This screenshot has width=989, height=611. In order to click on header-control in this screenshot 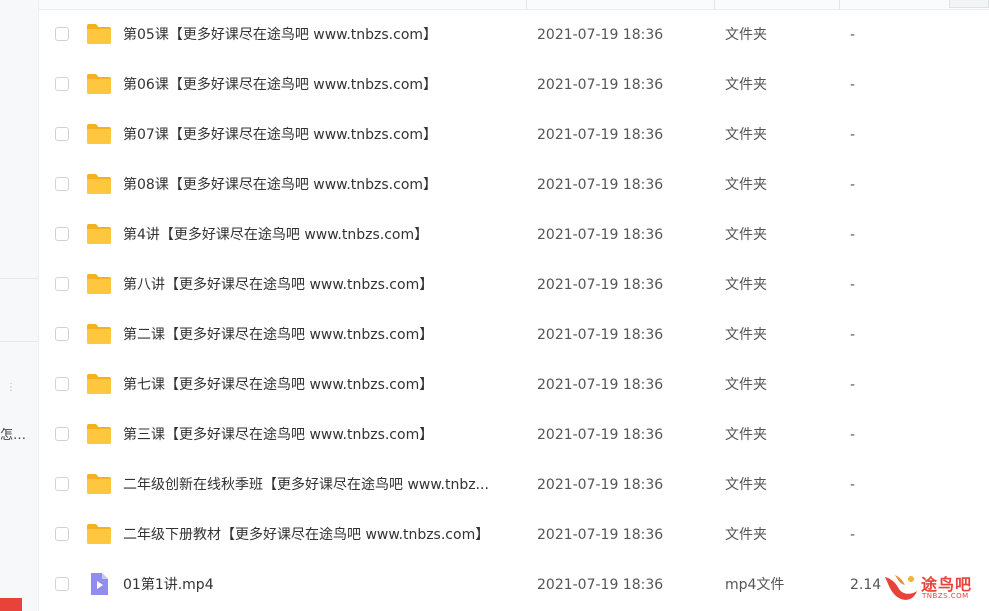, I will do `click(969, 4)`.